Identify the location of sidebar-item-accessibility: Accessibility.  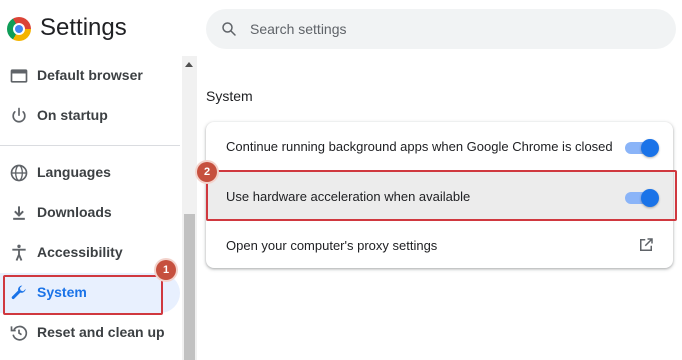
(90, 253).